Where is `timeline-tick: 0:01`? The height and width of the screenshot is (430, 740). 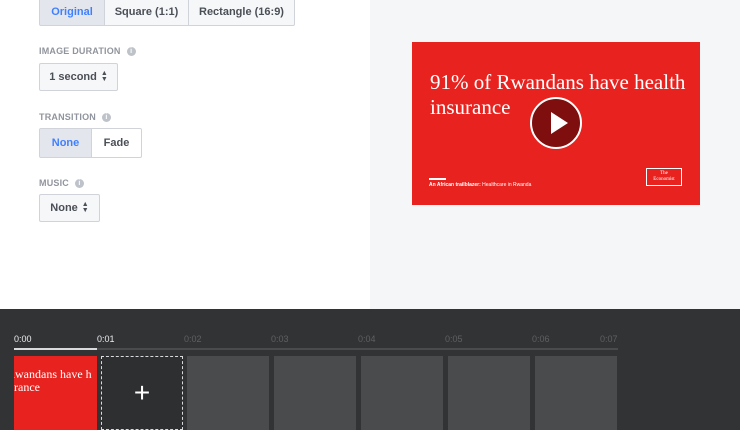
timeline-tick: 0:01 is located at coordinates (106, 339).